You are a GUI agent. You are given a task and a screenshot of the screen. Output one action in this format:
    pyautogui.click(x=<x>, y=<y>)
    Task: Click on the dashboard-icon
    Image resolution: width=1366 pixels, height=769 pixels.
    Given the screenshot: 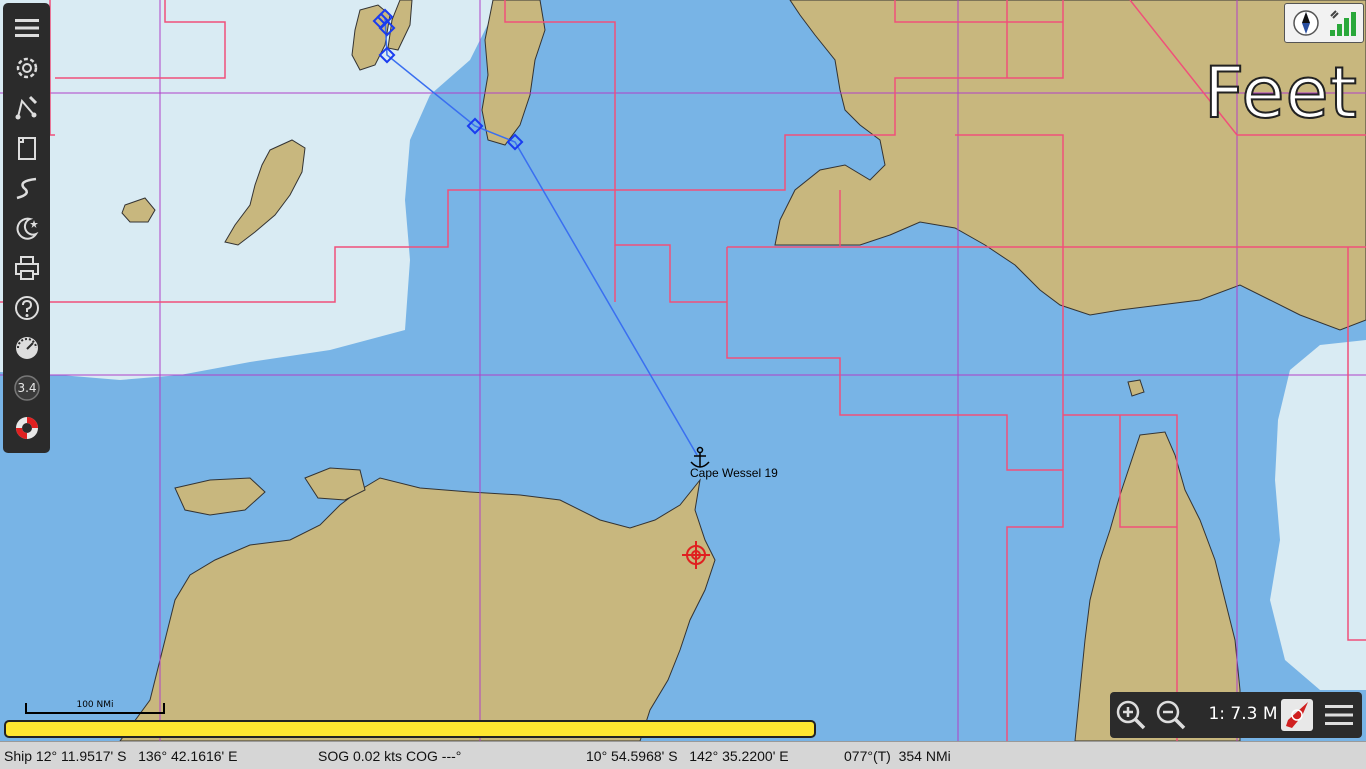 What is the action you would take?
    pyautogui.click(x=27, y=348)
    